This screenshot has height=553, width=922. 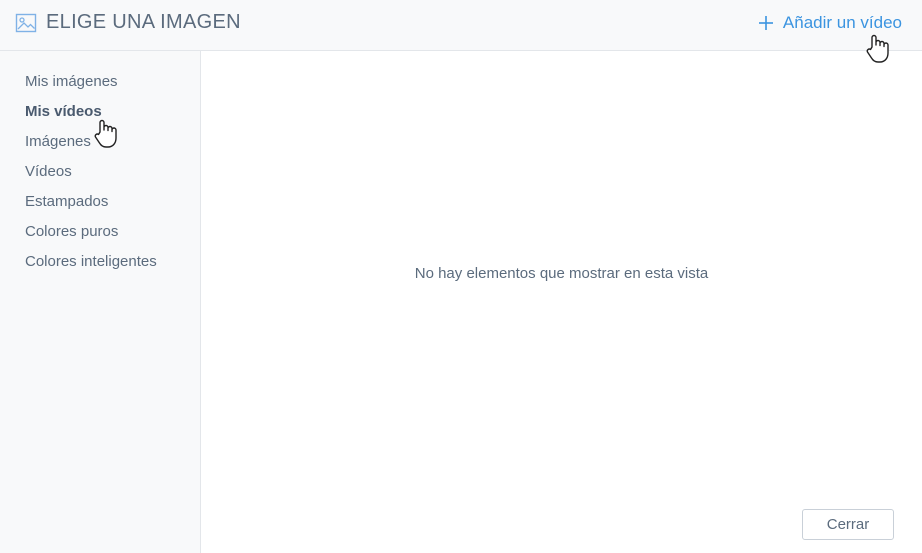 What do you see at coordinates (143, 22) in the screenshot?
I see `dialog-title: ELIGE UNA IMAGEN` at bounding box center [143, 22].